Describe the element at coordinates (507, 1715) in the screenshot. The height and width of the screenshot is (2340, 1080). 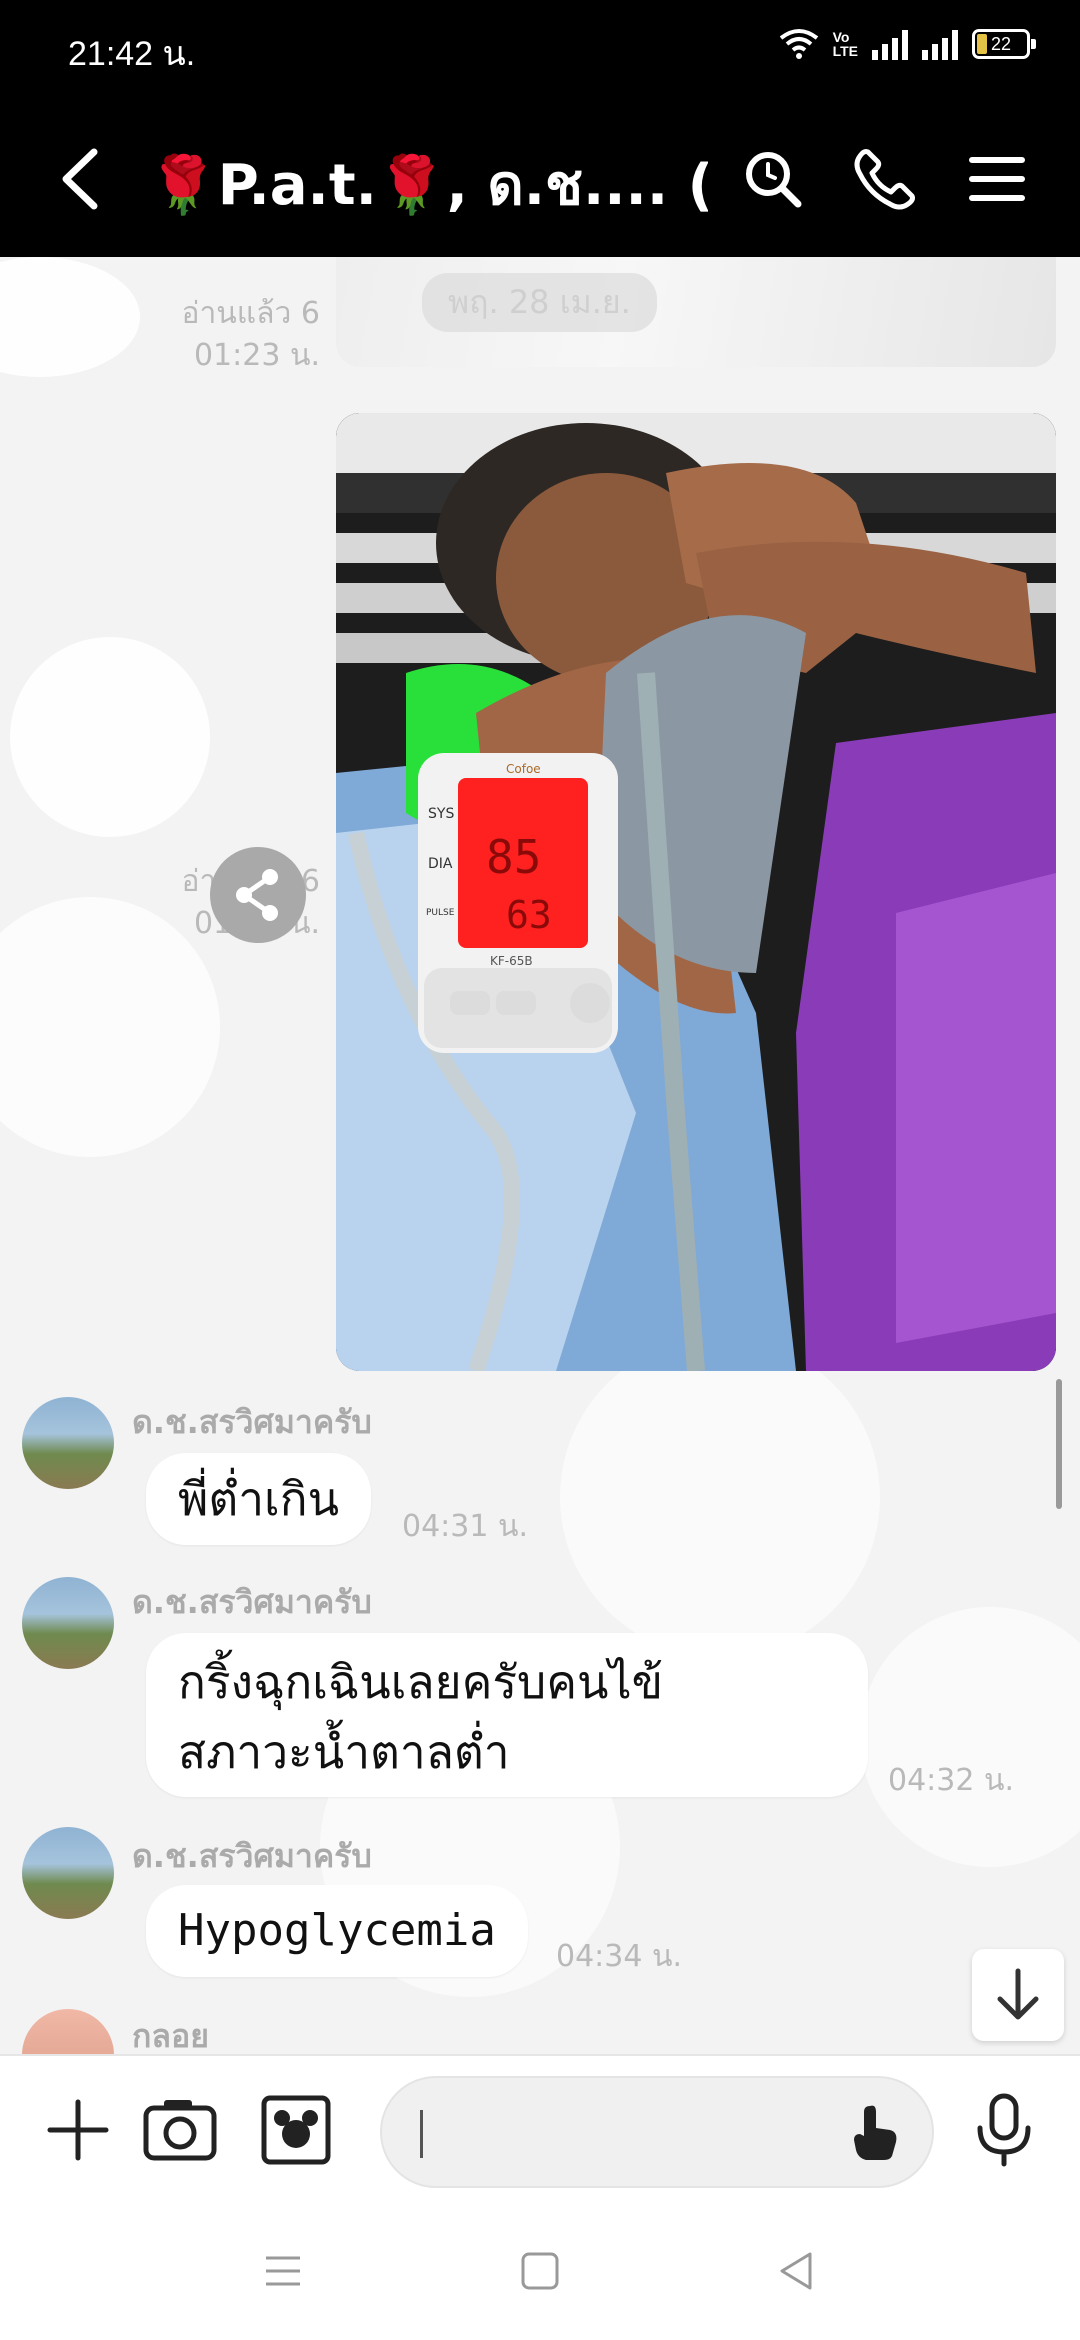
I see `message-bubble: กริ้งฉุกเฉินเลยครับคนไข้ สภาวะน้ำตาลต่ำ` at that location.